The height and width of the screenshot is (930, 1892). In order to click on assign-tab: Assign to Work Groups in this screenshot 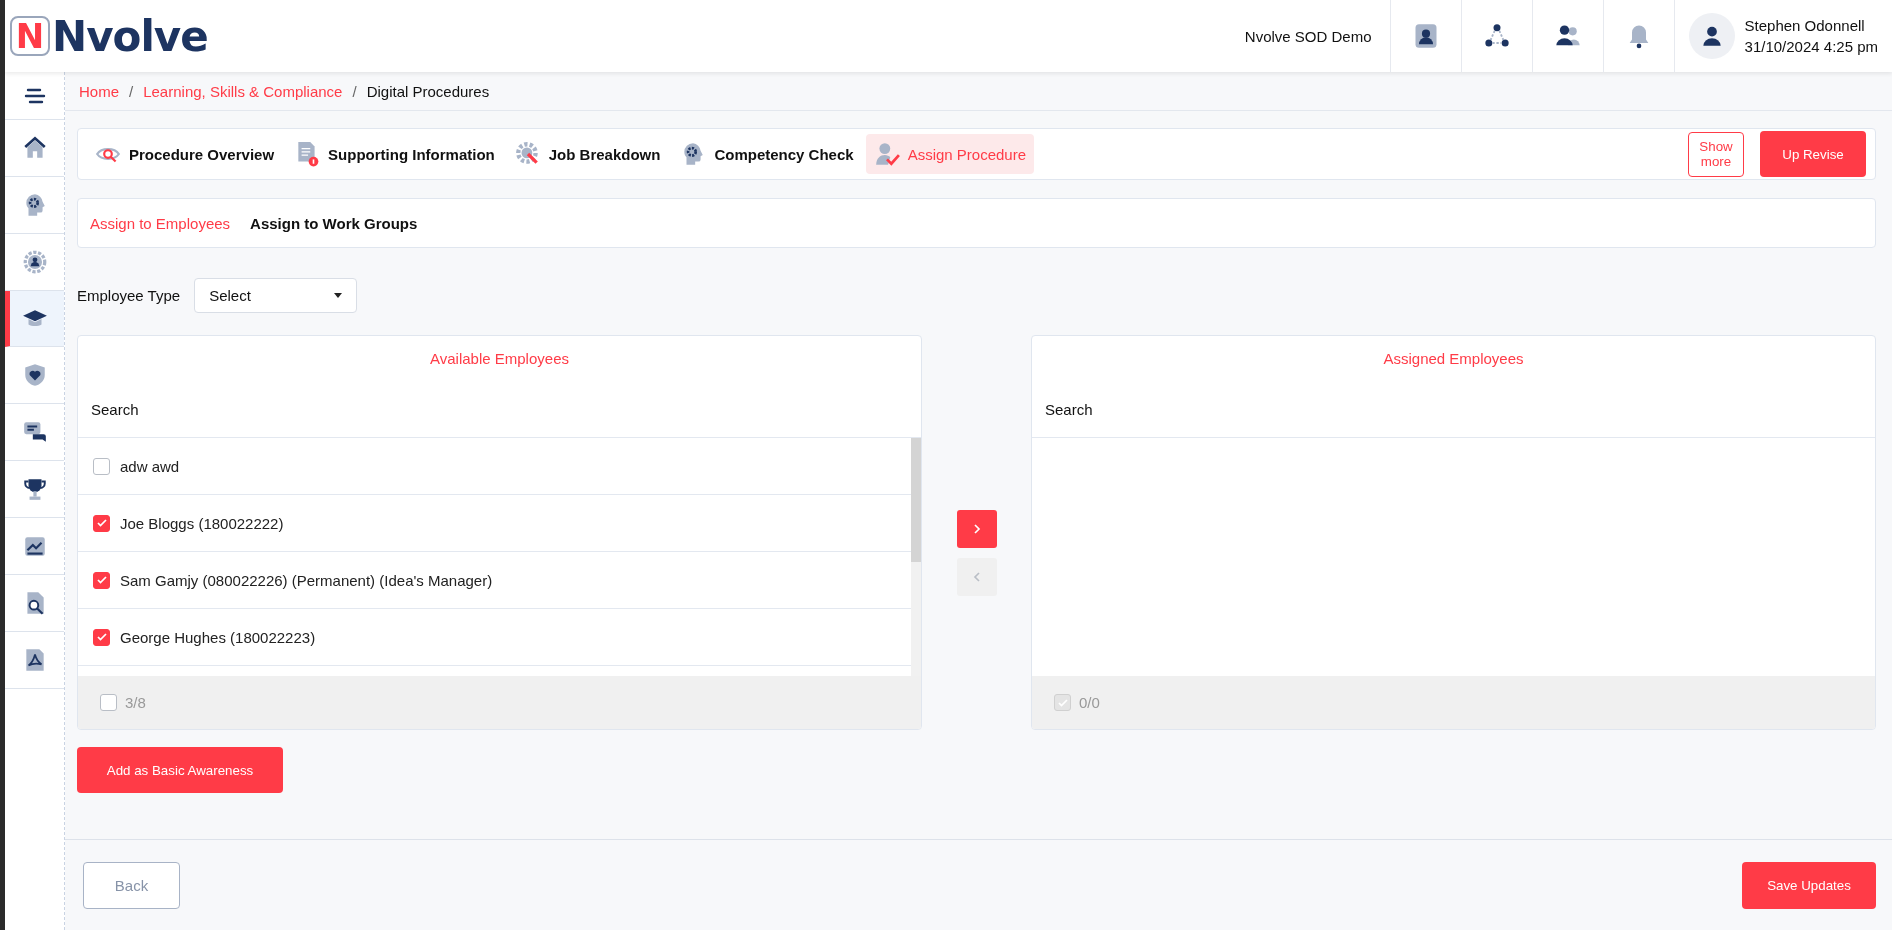, I will do `click(334, 223)`.